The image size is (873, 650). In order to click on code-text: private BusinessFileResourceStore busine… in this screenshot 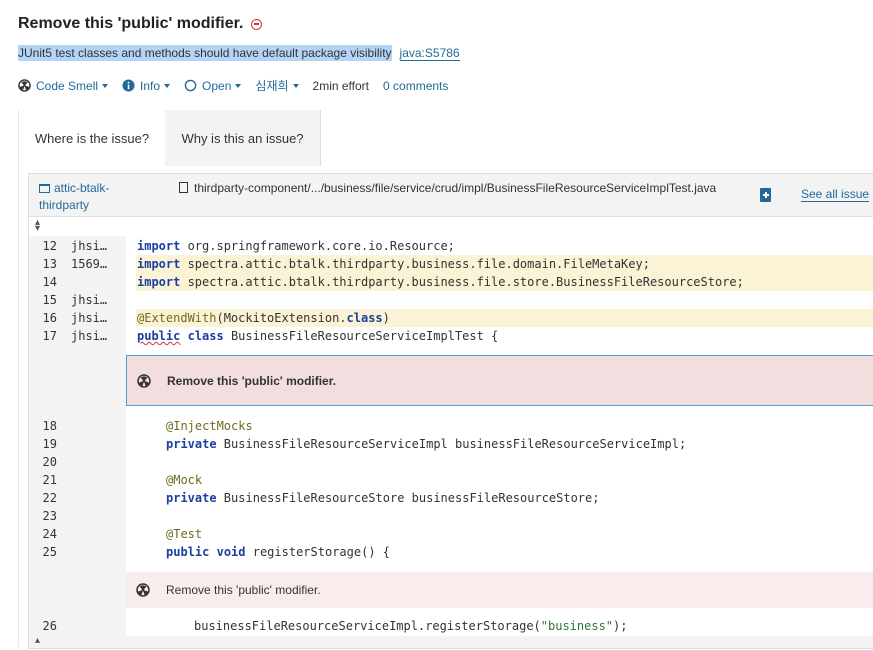, I will do `click(383, 498)`.